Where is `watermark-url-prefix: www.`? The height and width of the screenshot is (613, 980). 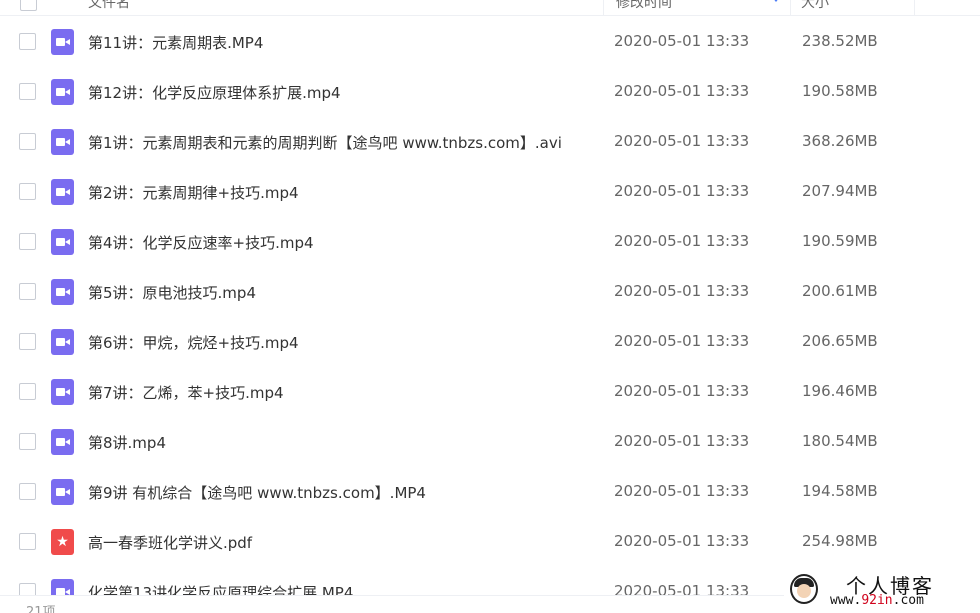 watermark-url-prefix: www. is located at coordinates (846, 600).